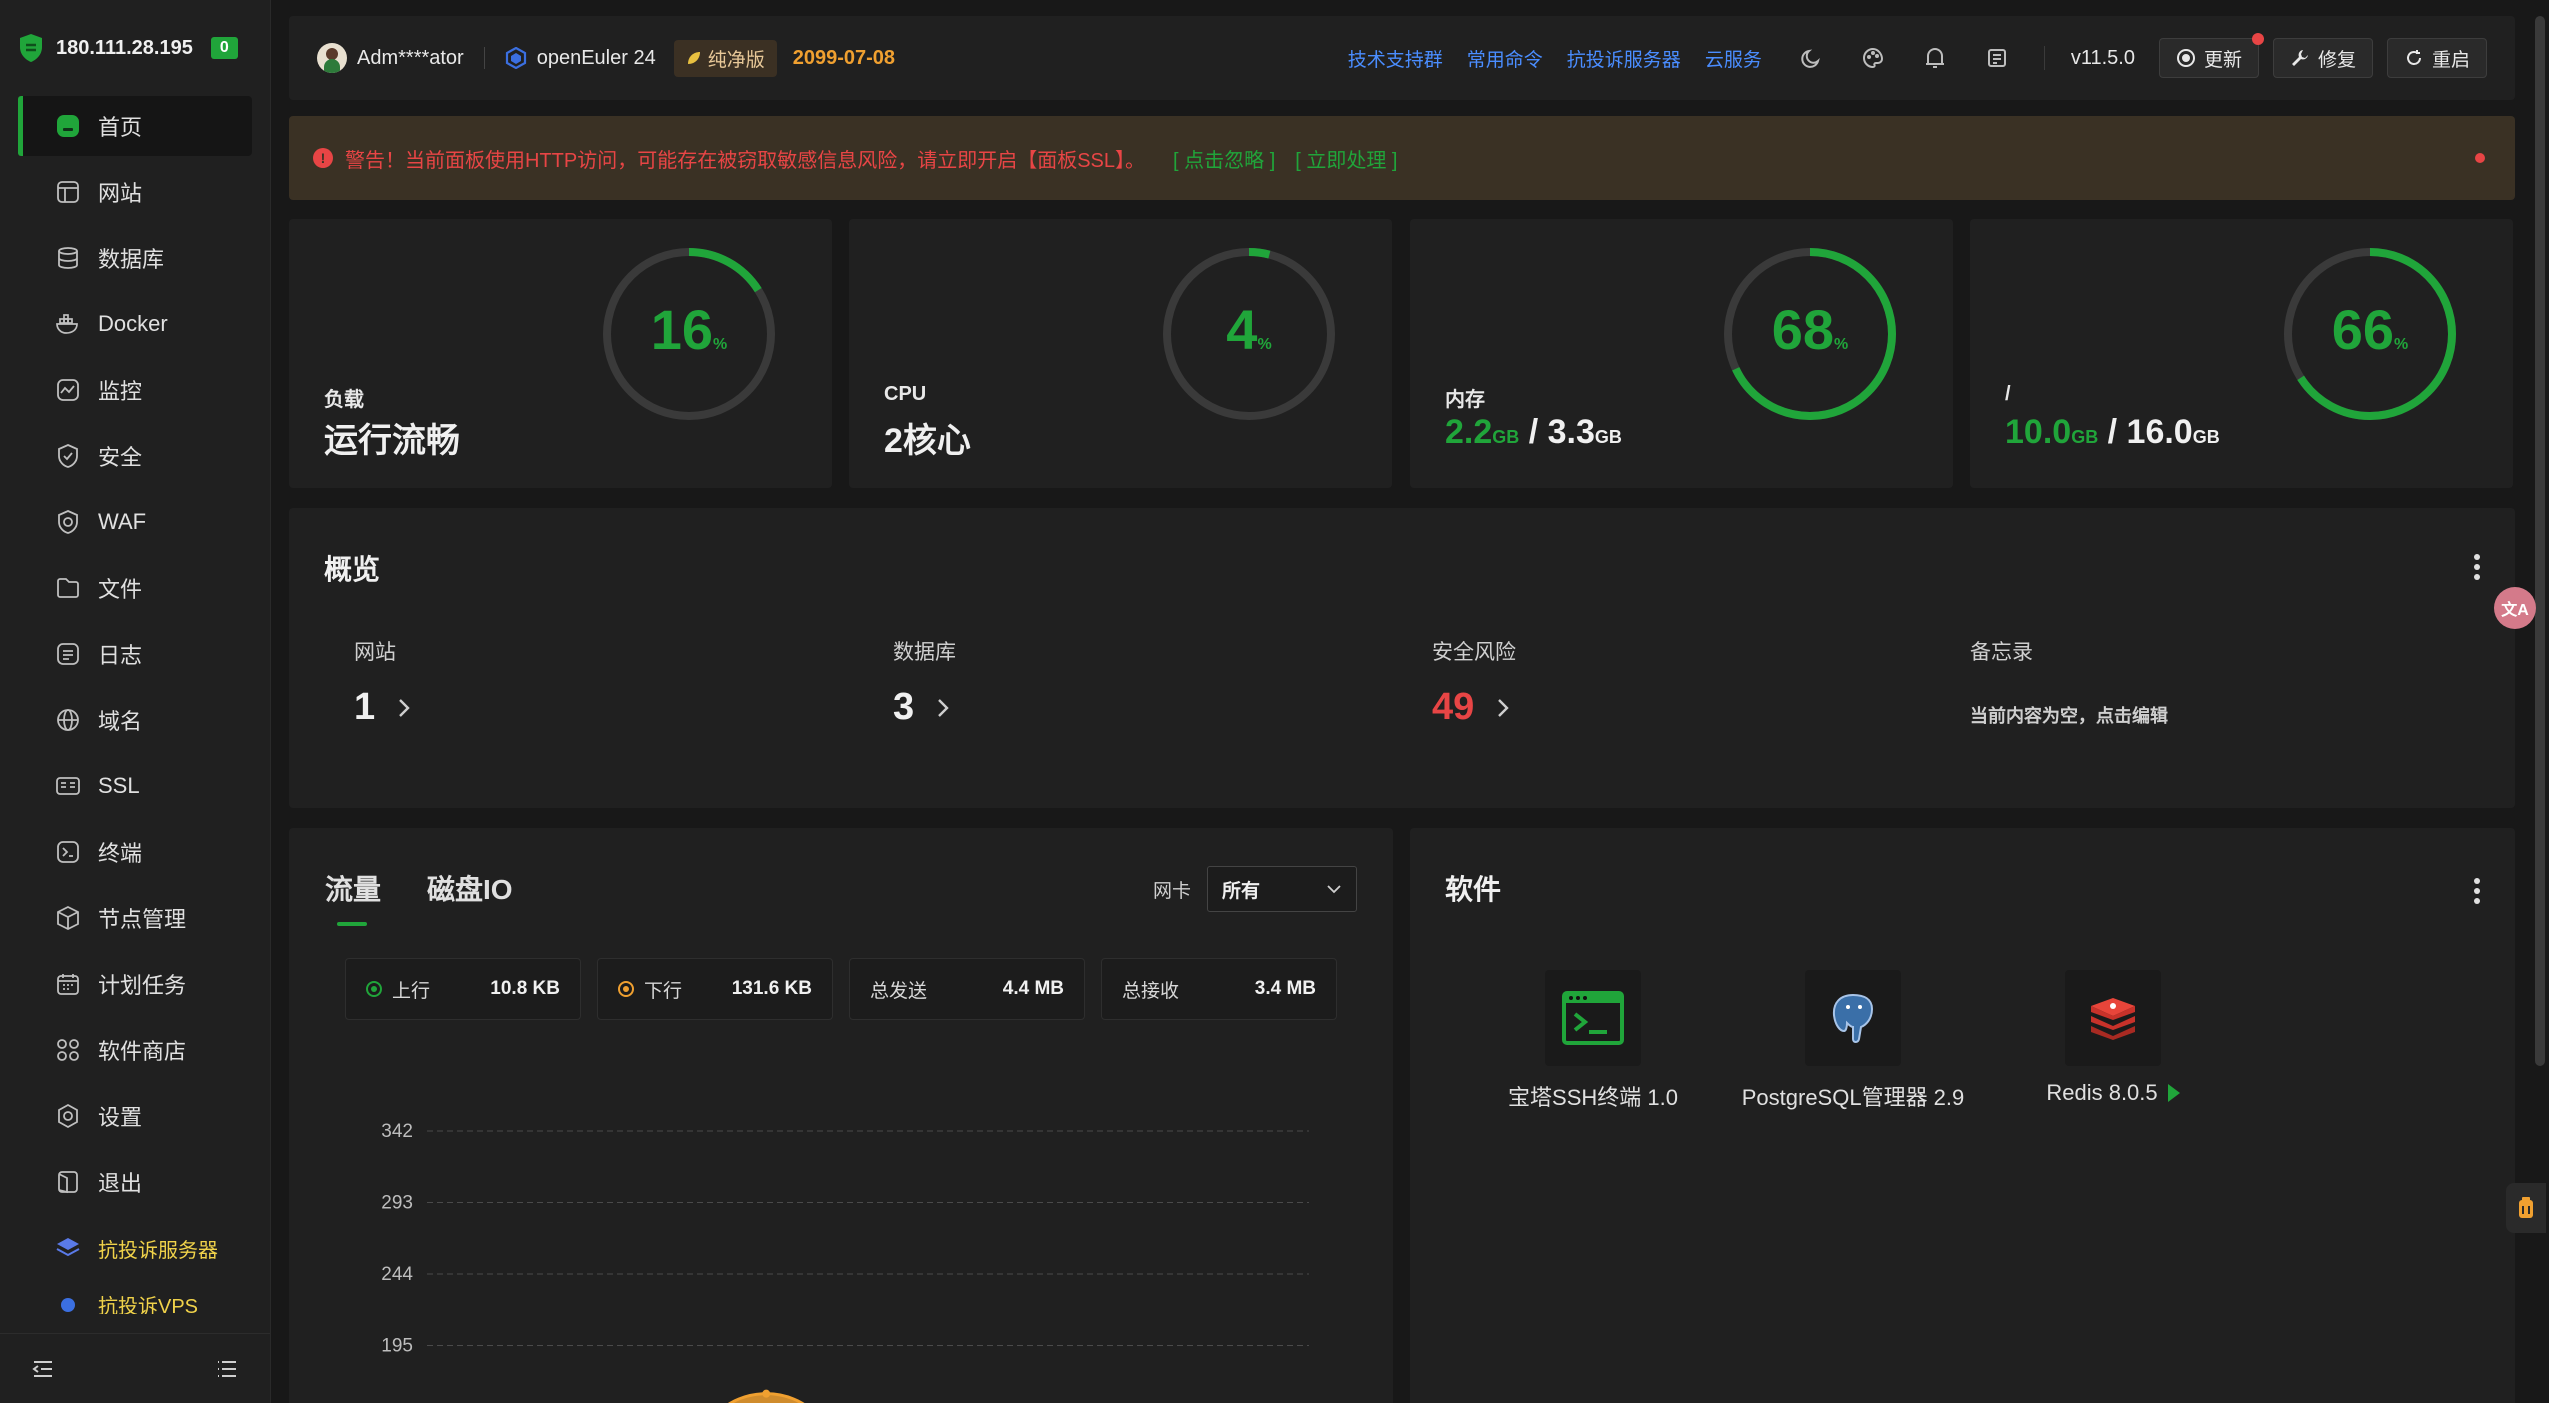 The width and height of the screenshot is (2549, 1403). Describe the element at coordinates (135, 126) in the screenshot. I see `sidebar-item-home: 首页` at that location.